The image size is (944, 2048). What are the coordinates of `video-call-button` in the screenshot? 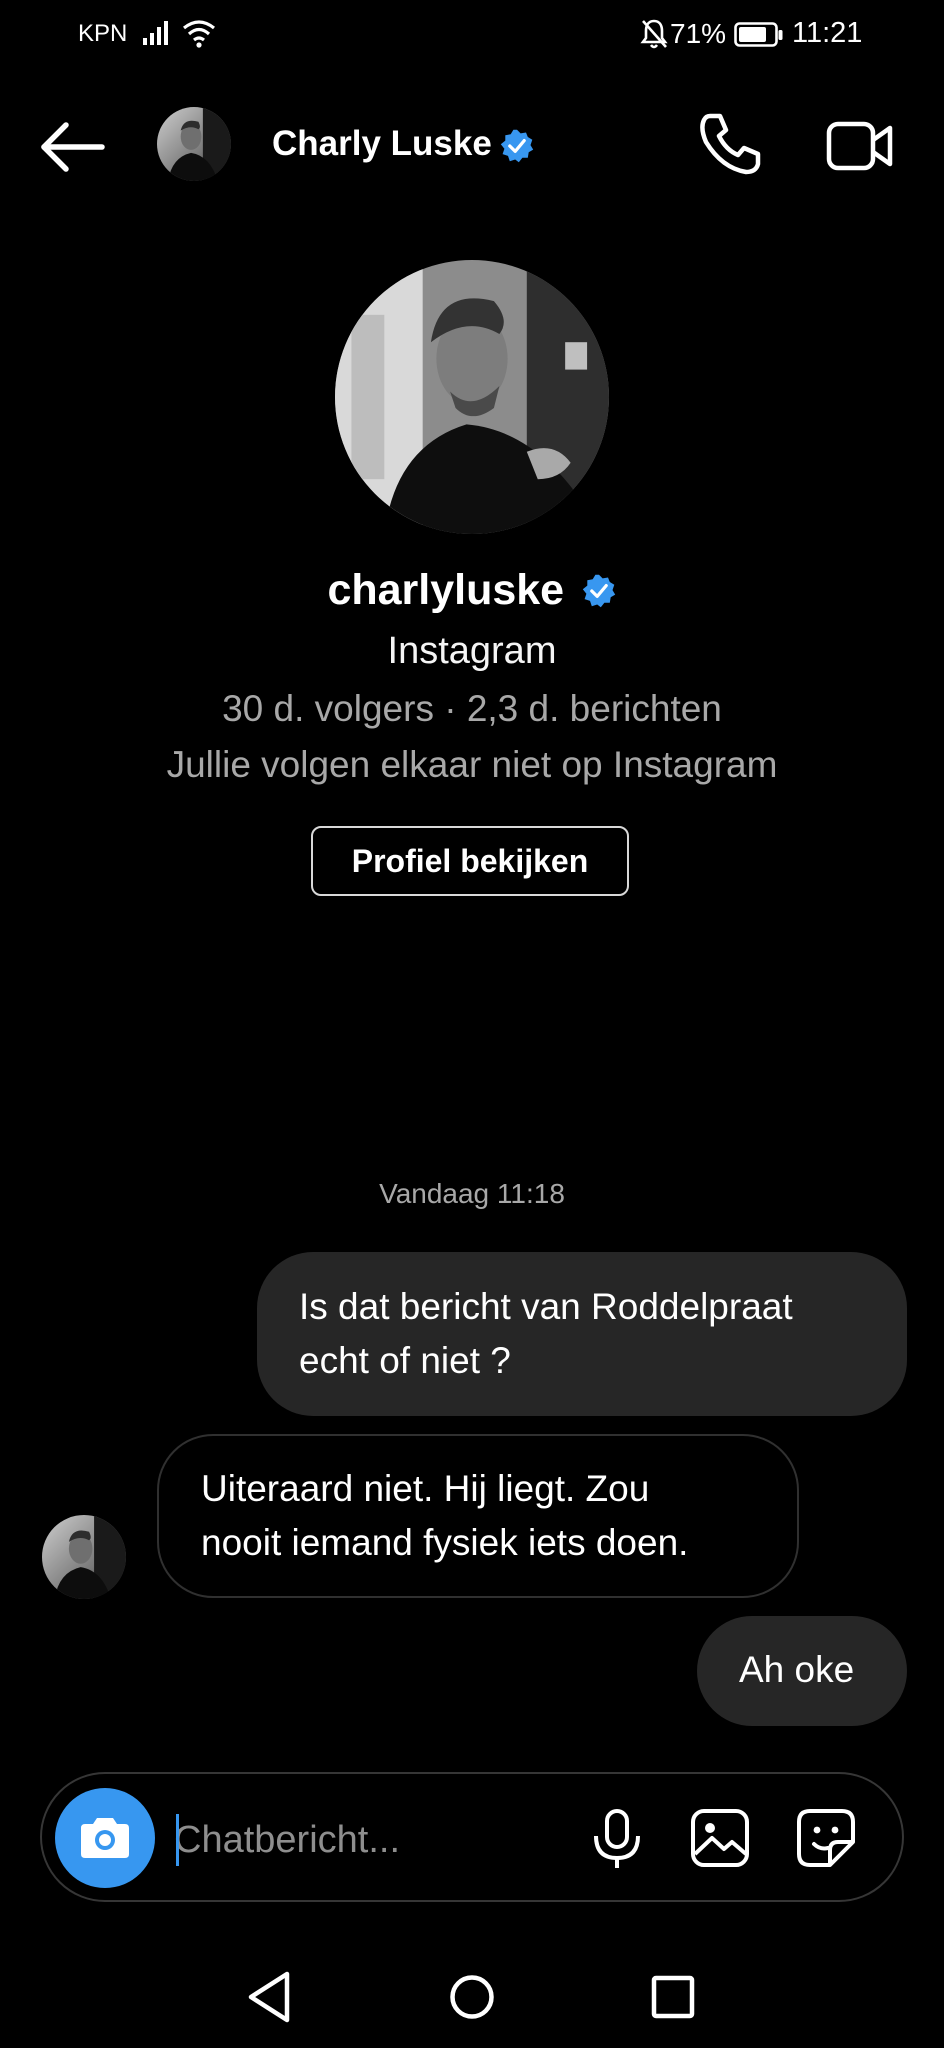 It's located at (860, 146).